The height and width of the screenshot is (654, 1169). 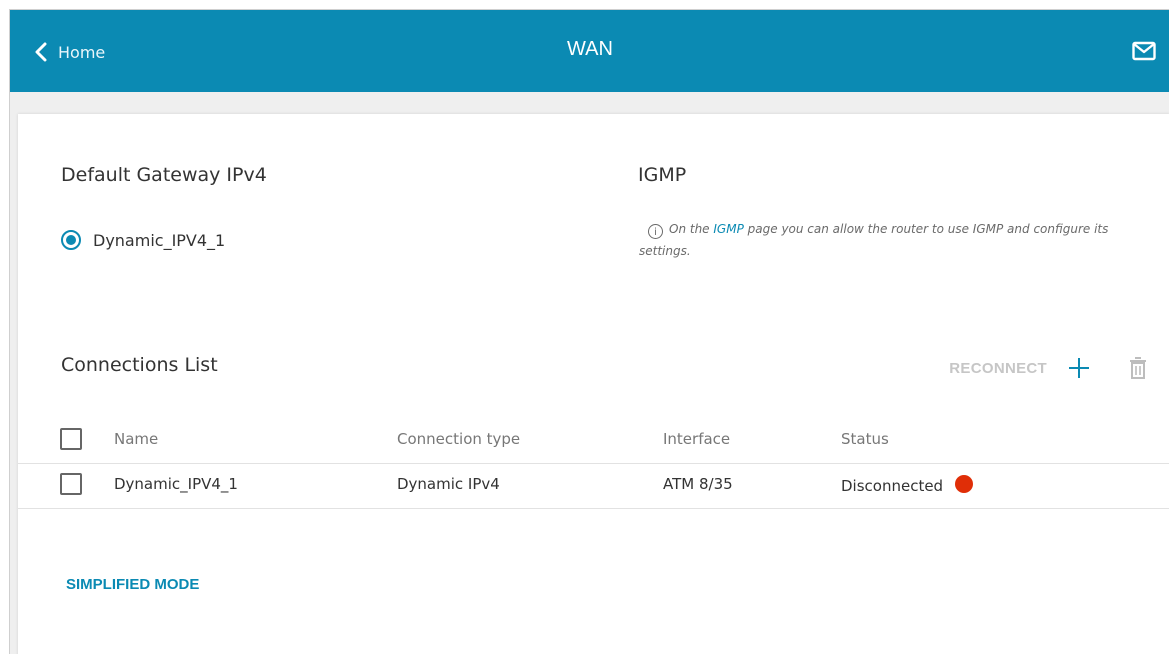 What do you see at coordinates (164, 175) in the screenshot?
I see `gateway-section-title: Default Gateway IPv4` at bounding box center [164, 175].